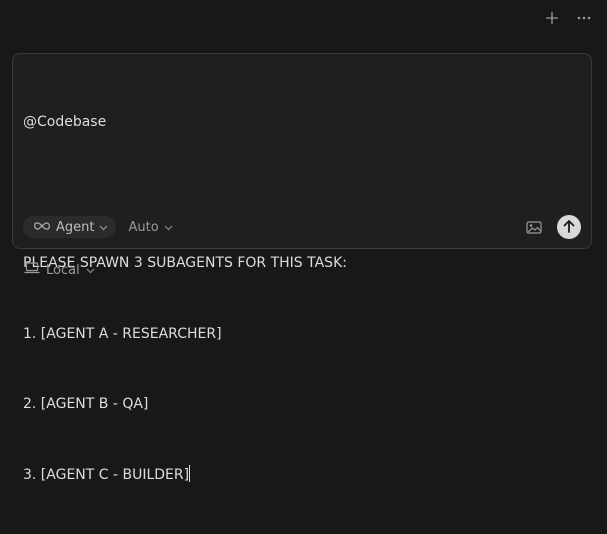 This screenshot has width=607, height=534. I want to click on environment-selector: Local, so click(59, 270).